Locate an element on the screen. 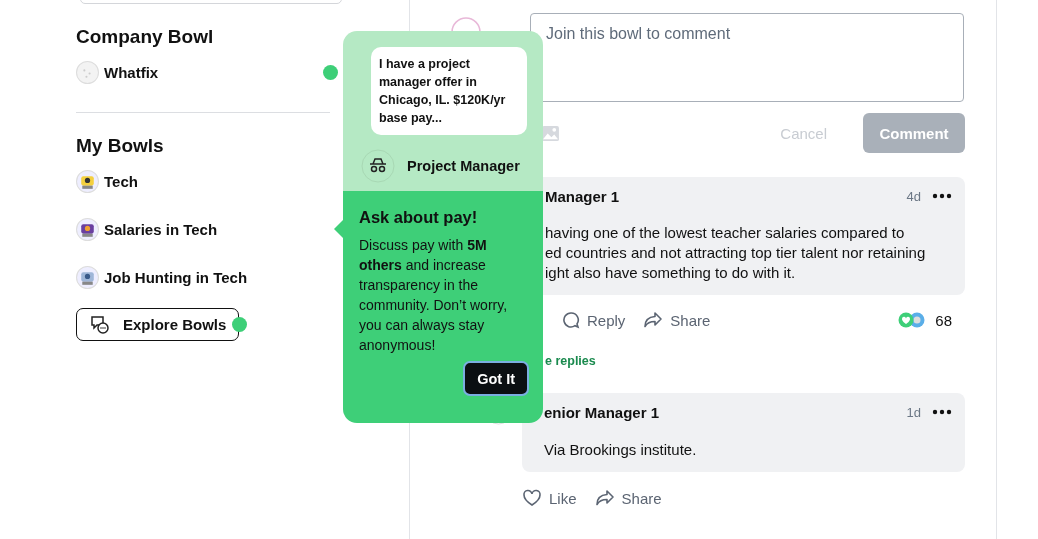  tooltip-text: Discuss pay with 5M others and increase transparency in the community. Don’t worry, you can always stay anonymous! is located at coordinates (434, 295).